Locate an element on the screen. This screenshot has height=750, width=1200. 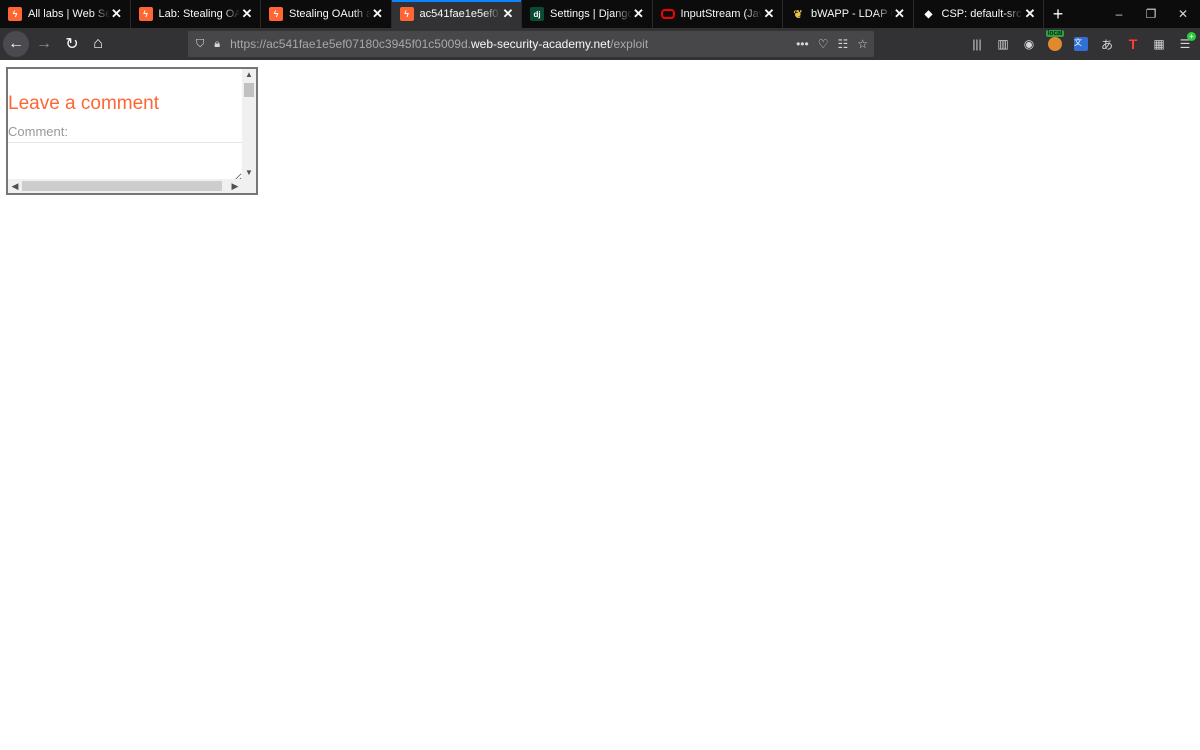
update-available-icon: + is located at coordinates (1191, 36).